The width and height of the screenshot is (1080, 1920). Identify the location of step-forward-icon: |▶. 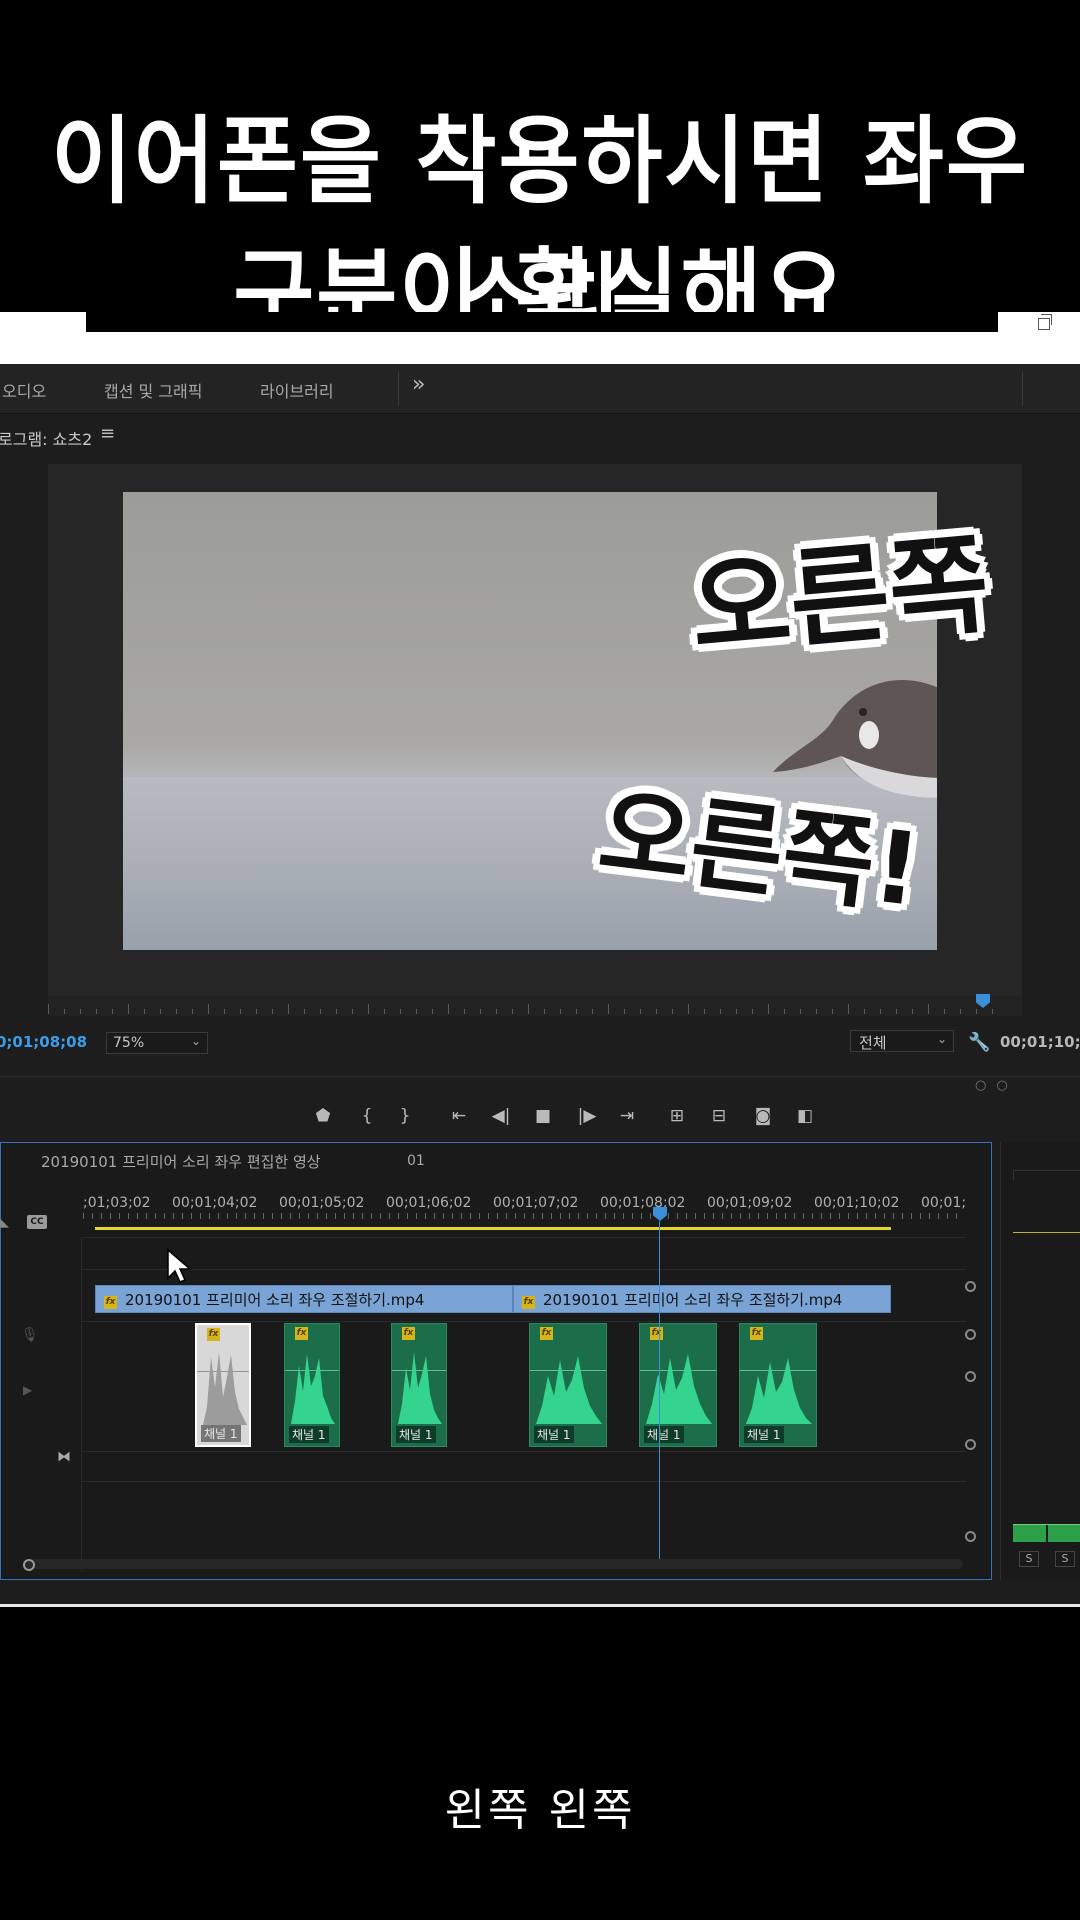
(587, 1116).